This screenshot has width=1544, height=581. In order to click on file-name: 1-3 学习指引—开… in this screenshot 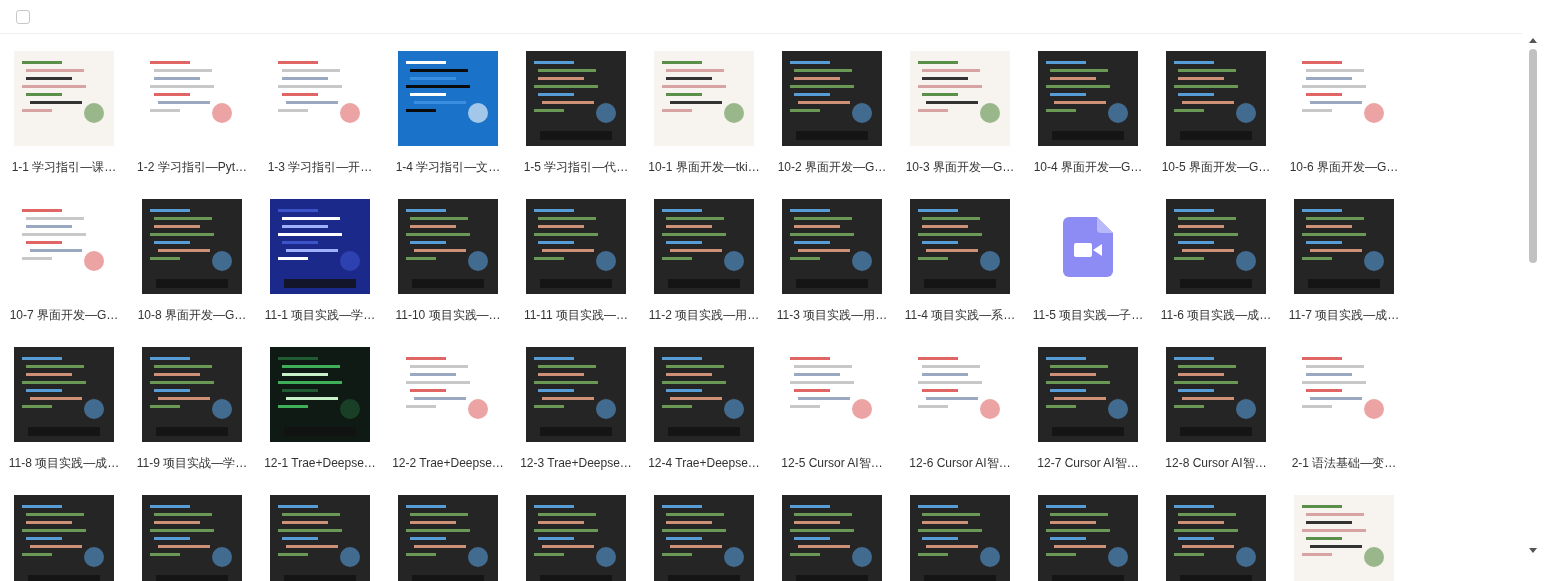, I will do `click(320, 167)`.